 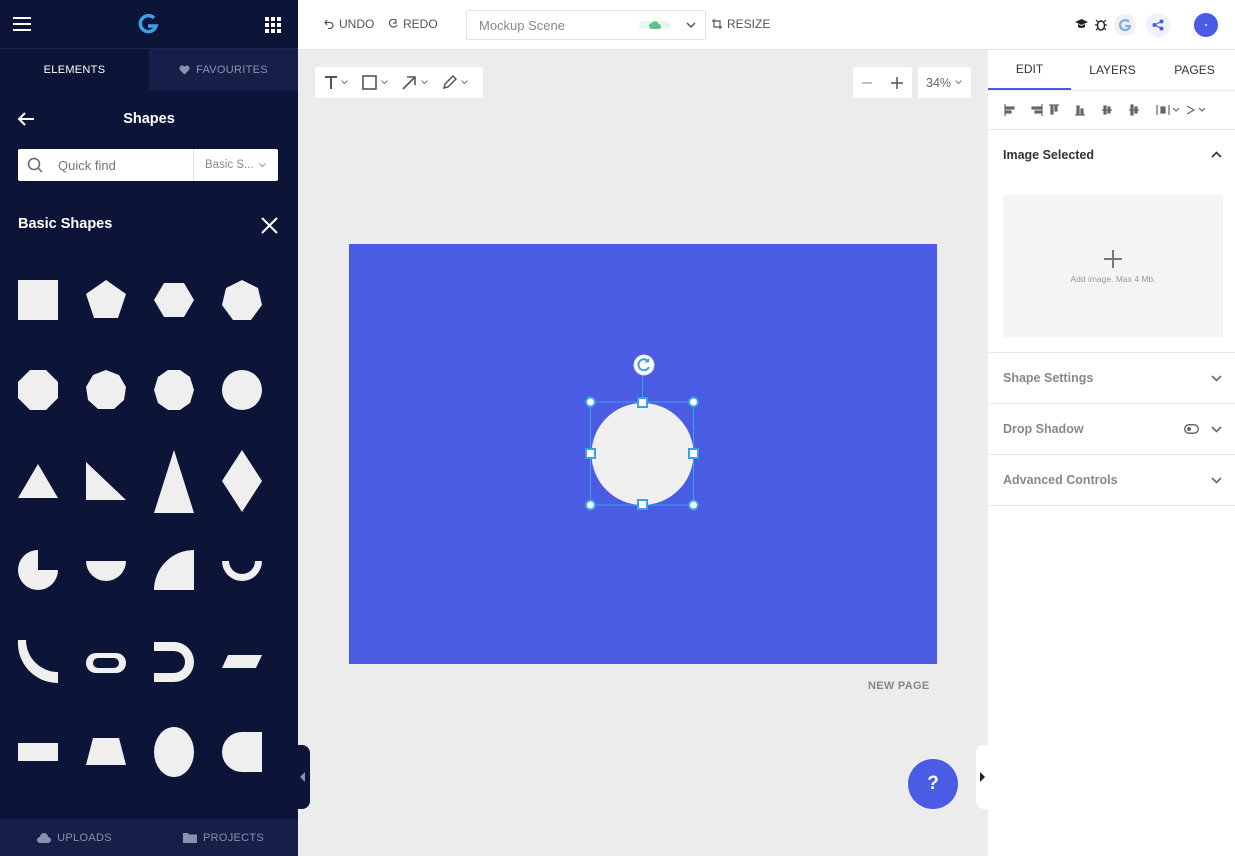 I want to click on shape-square, so click(x=38, y=300).